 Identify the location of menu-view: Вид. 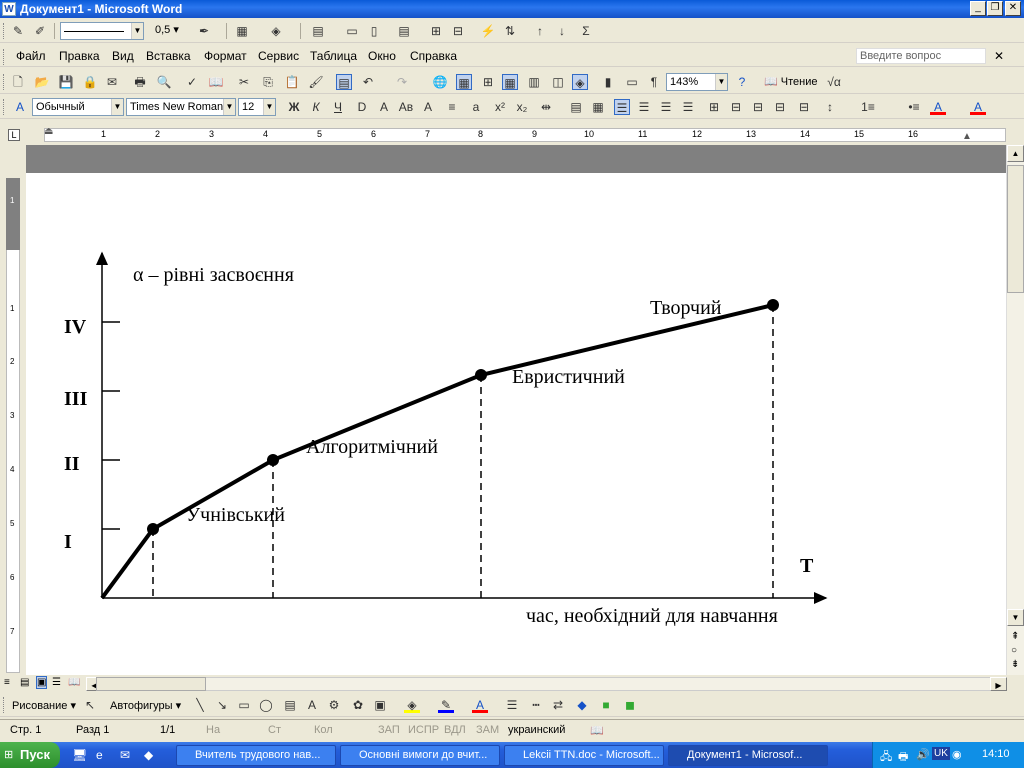
(123, 56).